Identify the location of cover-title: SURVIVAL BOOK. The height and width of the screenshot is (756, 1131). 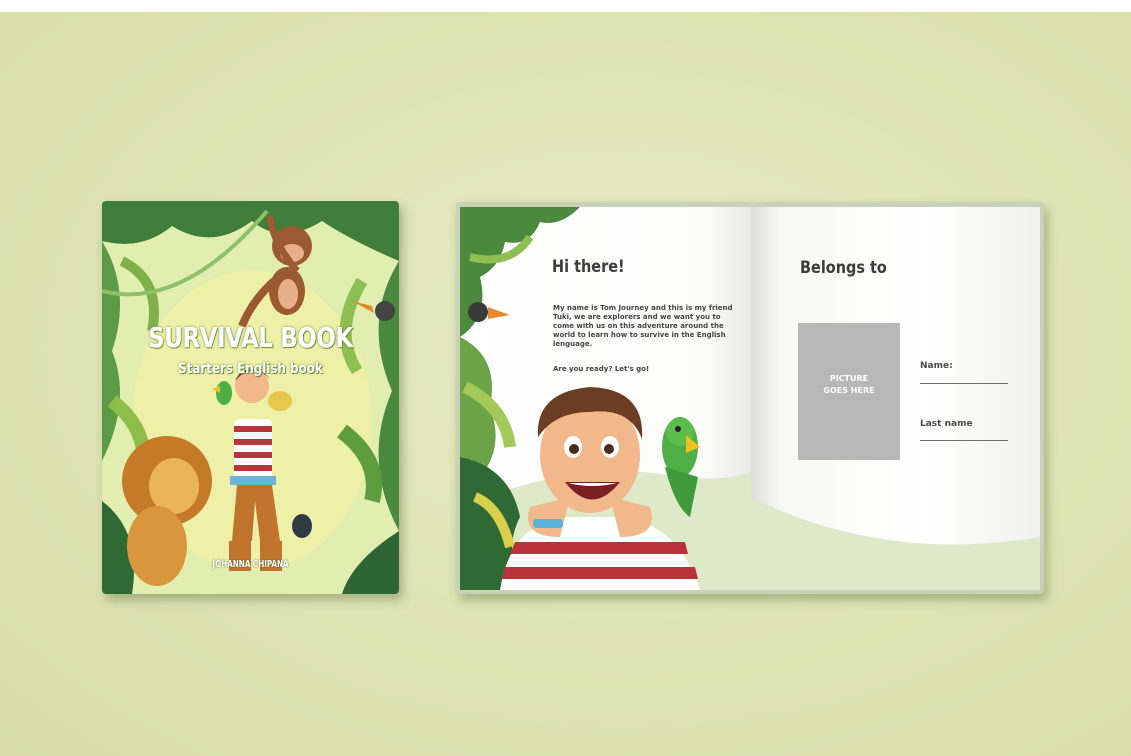
(250, 337).